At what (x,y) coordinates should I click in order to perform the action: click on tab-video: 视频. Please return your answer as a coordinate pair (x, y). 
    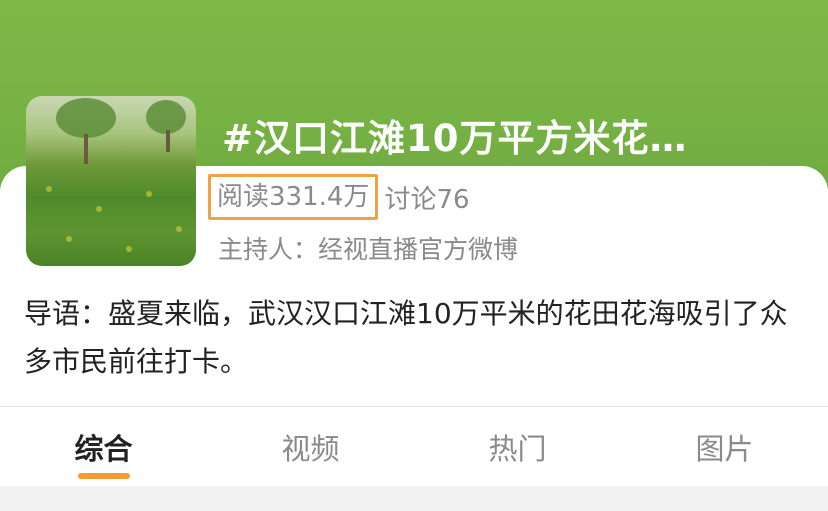
    Looking at the image, I should click on (310, 447).